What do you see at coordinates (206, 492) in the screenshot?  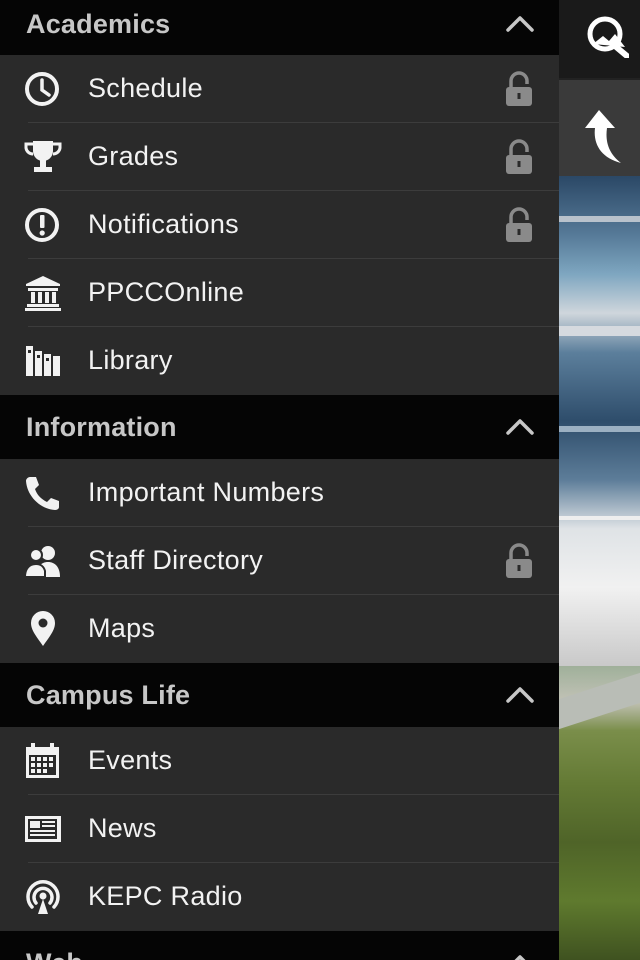 I see `menu-item-label: Important Numbers` at bounding box center [206, 492].